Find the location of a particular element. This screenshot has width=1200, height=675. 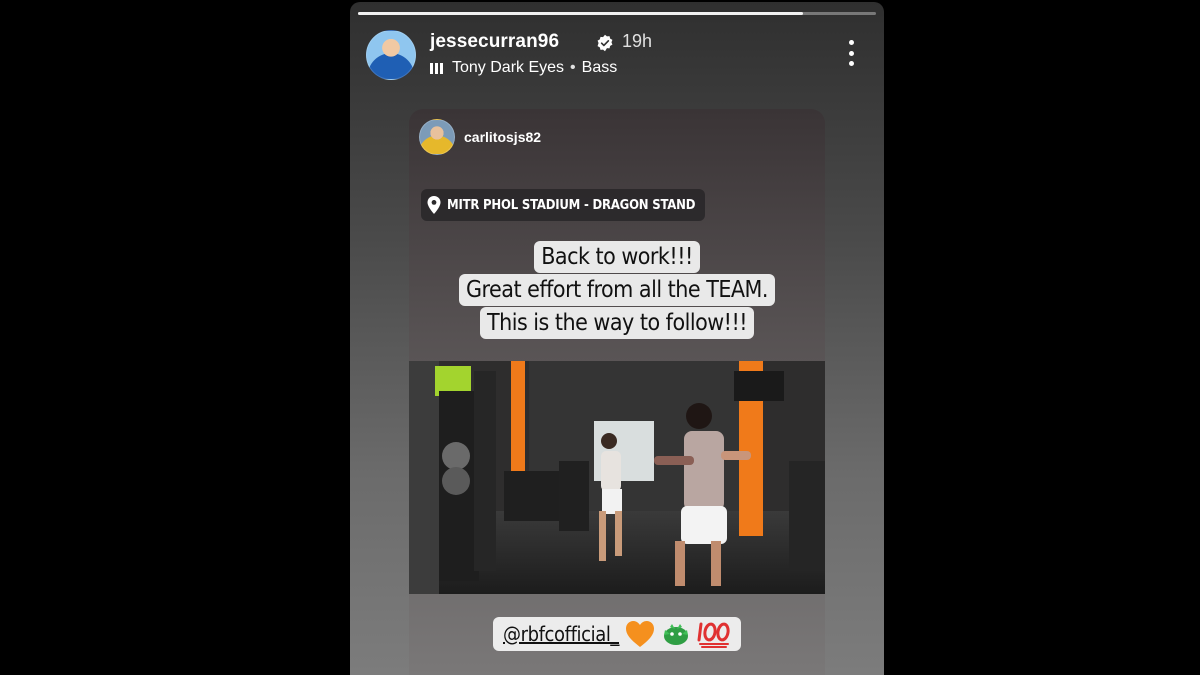

verified-badge-icon is located at coordinates (605, 43).